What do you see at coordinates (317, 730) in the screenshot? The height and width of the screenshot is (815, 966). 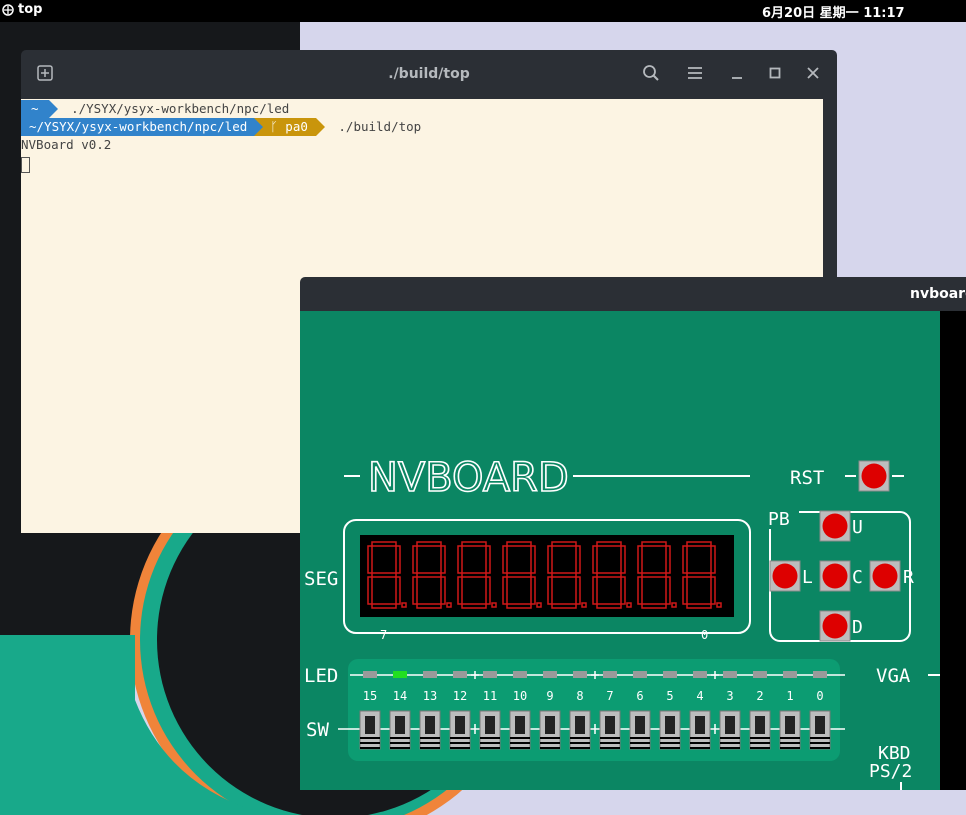 I see `sw-label: SW` at bounding box center [317, 730].